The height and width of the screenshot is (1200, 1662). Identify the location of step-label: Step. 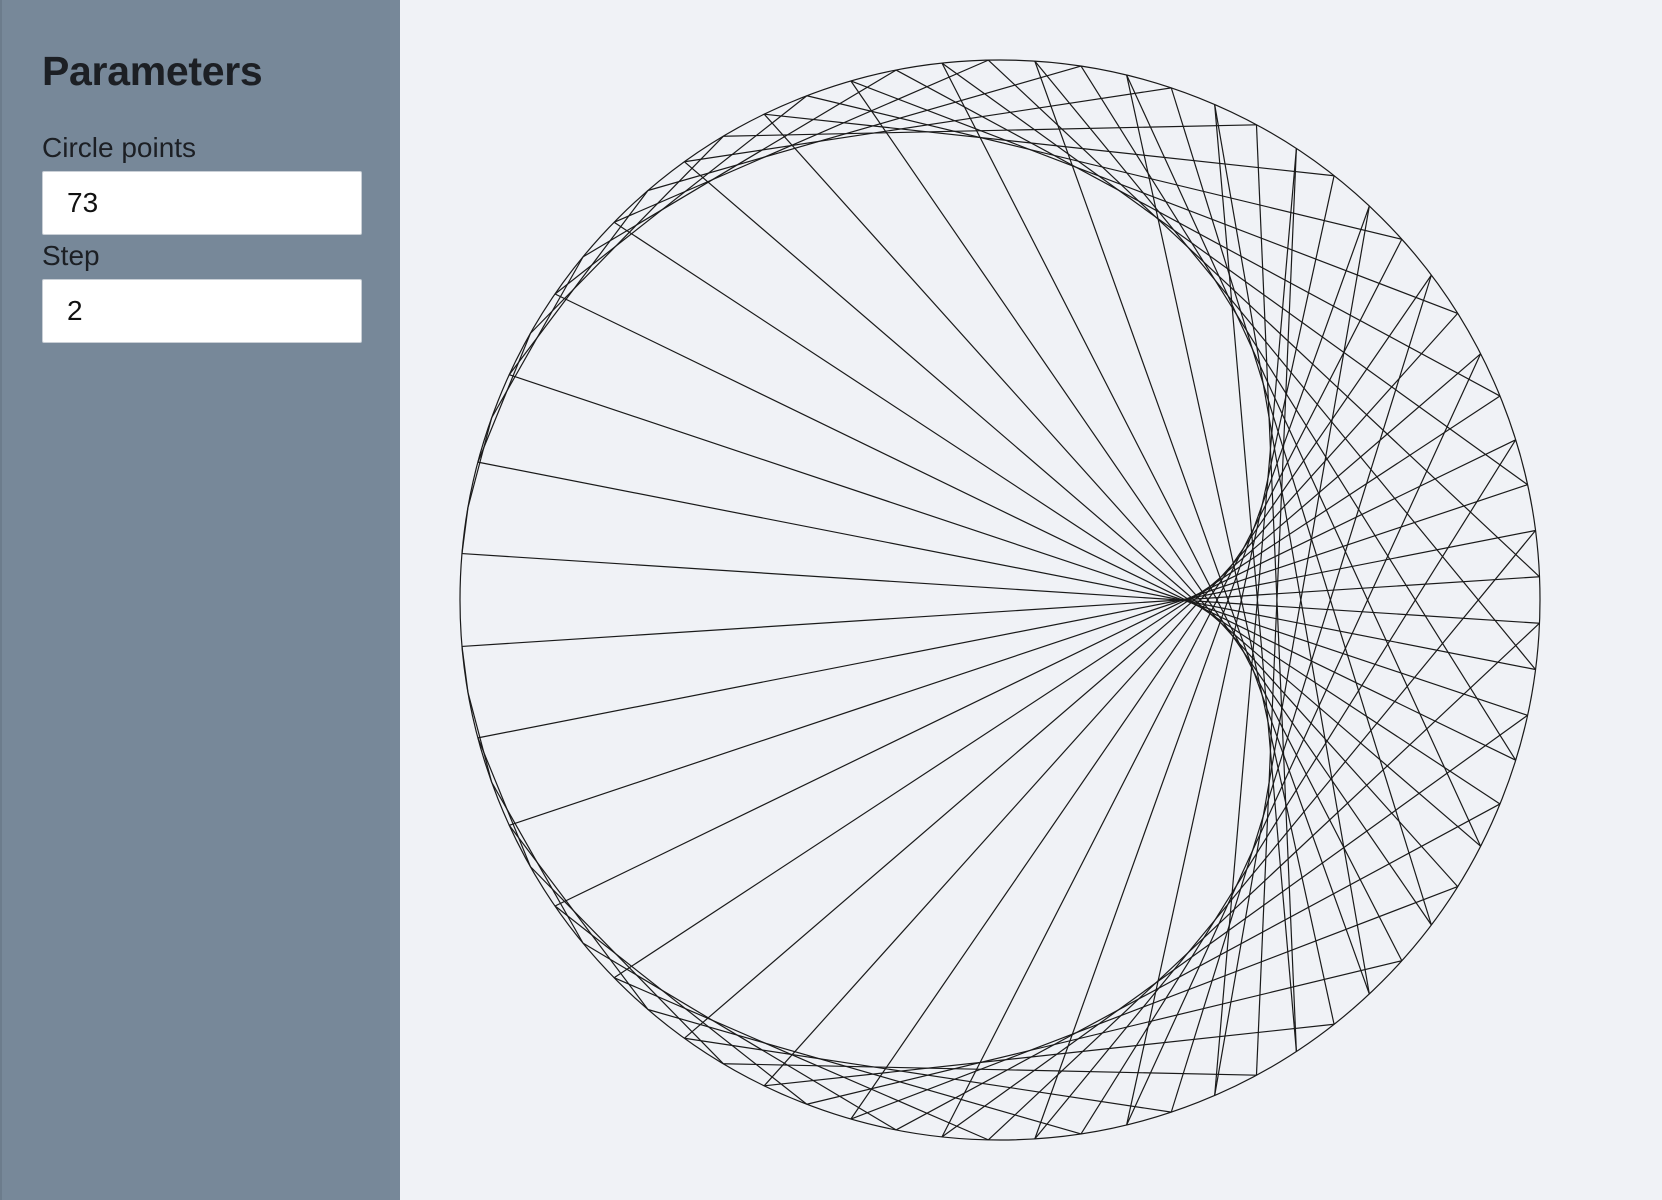
(71, 255).